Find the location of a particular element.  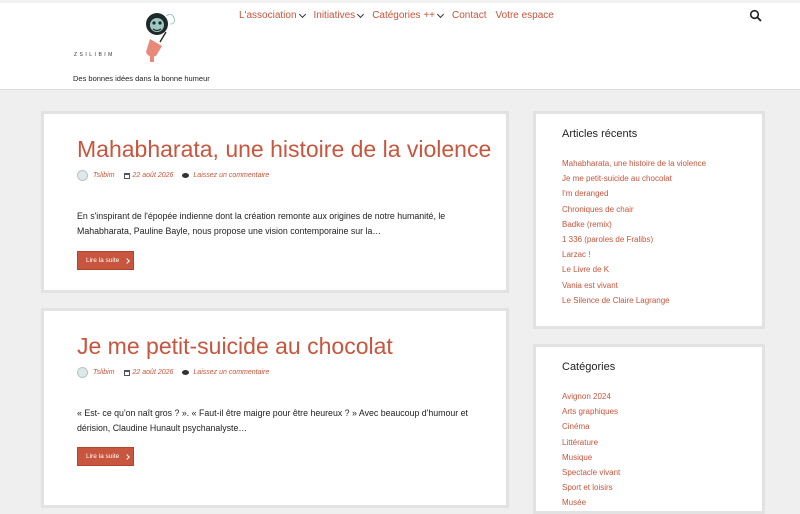

list-item: Littérature is located at coordinates (591, 442).